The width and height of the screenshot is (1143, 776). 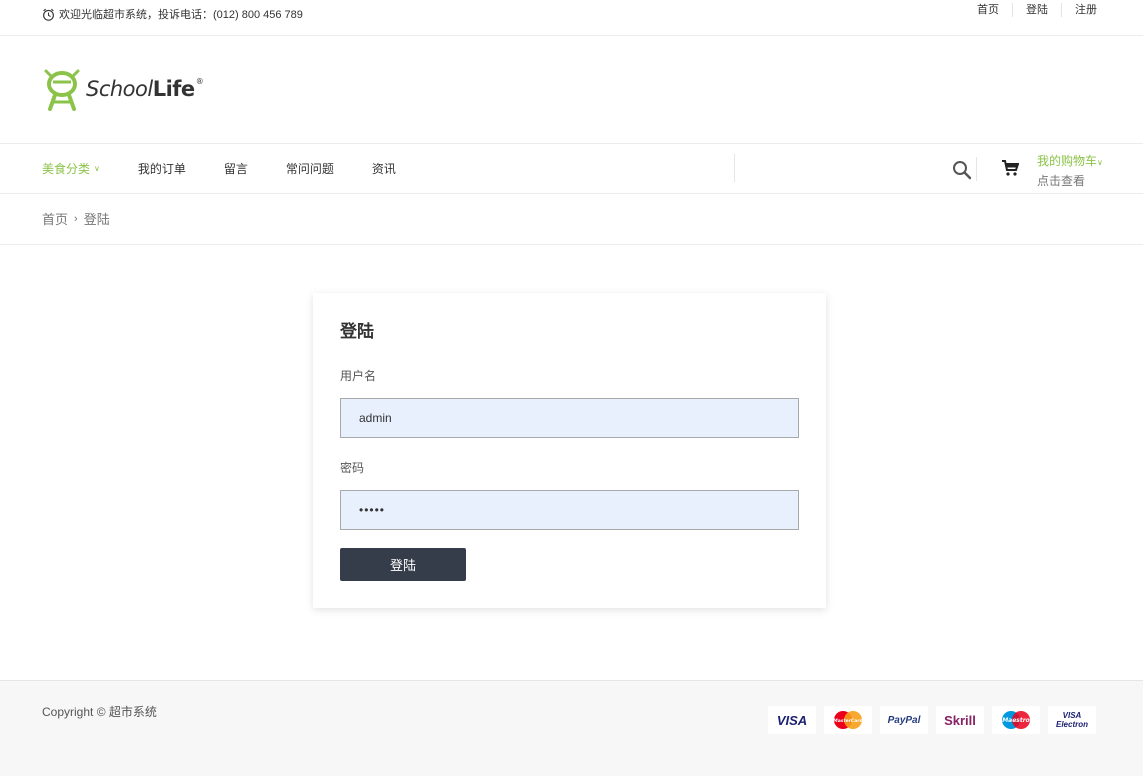 I want to click on password-input: •••••, so click(x=569, y=510).